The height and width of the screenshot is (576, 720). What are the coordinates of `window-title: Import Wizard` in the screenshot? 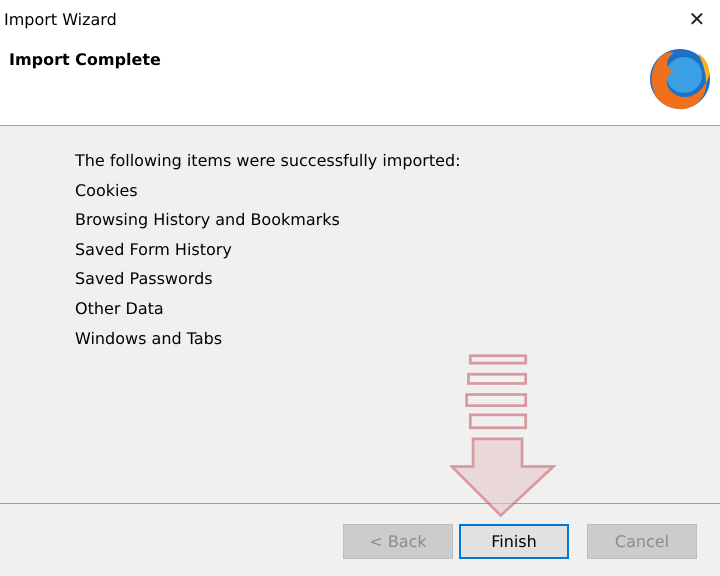 It's located at (60, 19).